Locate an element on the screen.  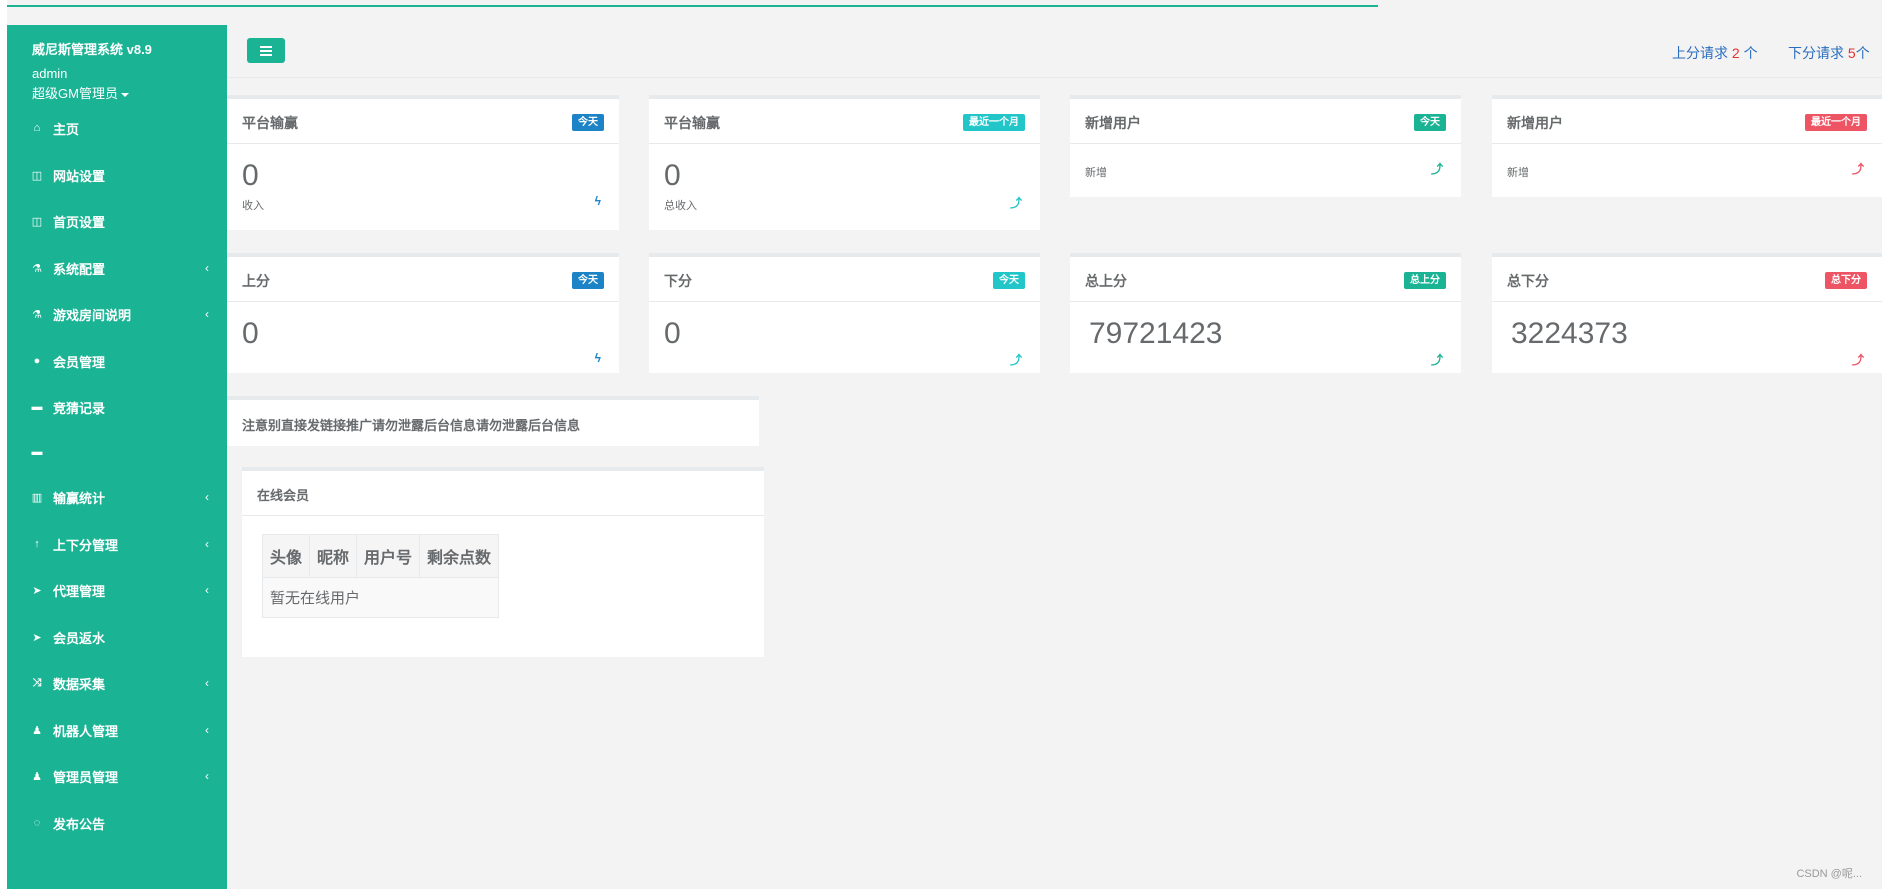
nav-label: 代理管理 is located at coordinates (79, 591).